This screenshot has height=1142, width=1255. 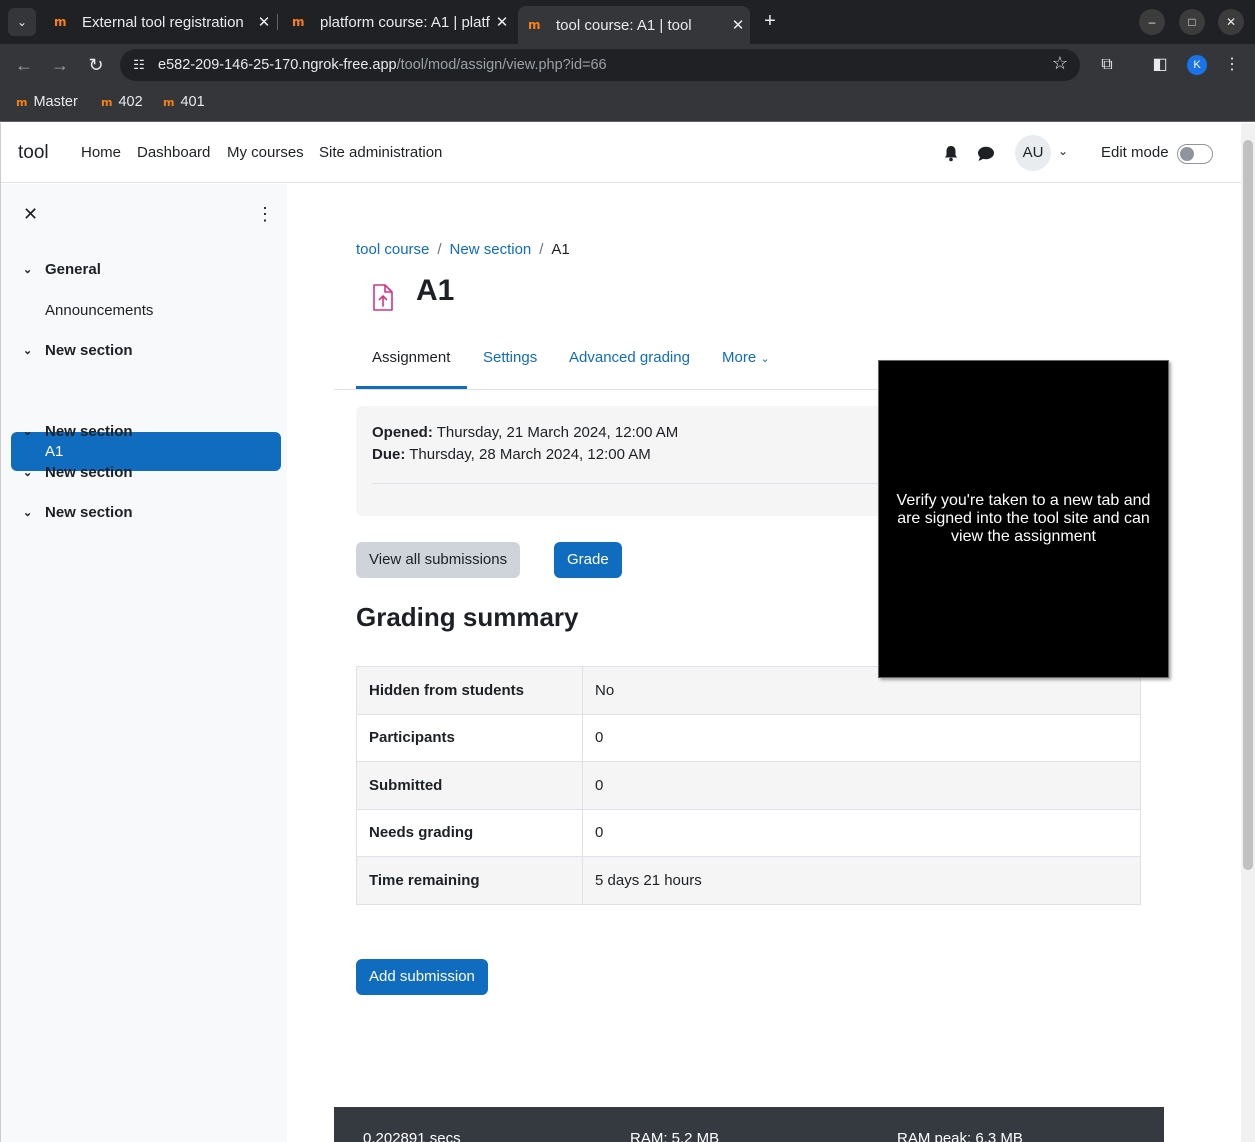 I want to click on close-drawer-icon: ✕, so click(x=30, y=214).